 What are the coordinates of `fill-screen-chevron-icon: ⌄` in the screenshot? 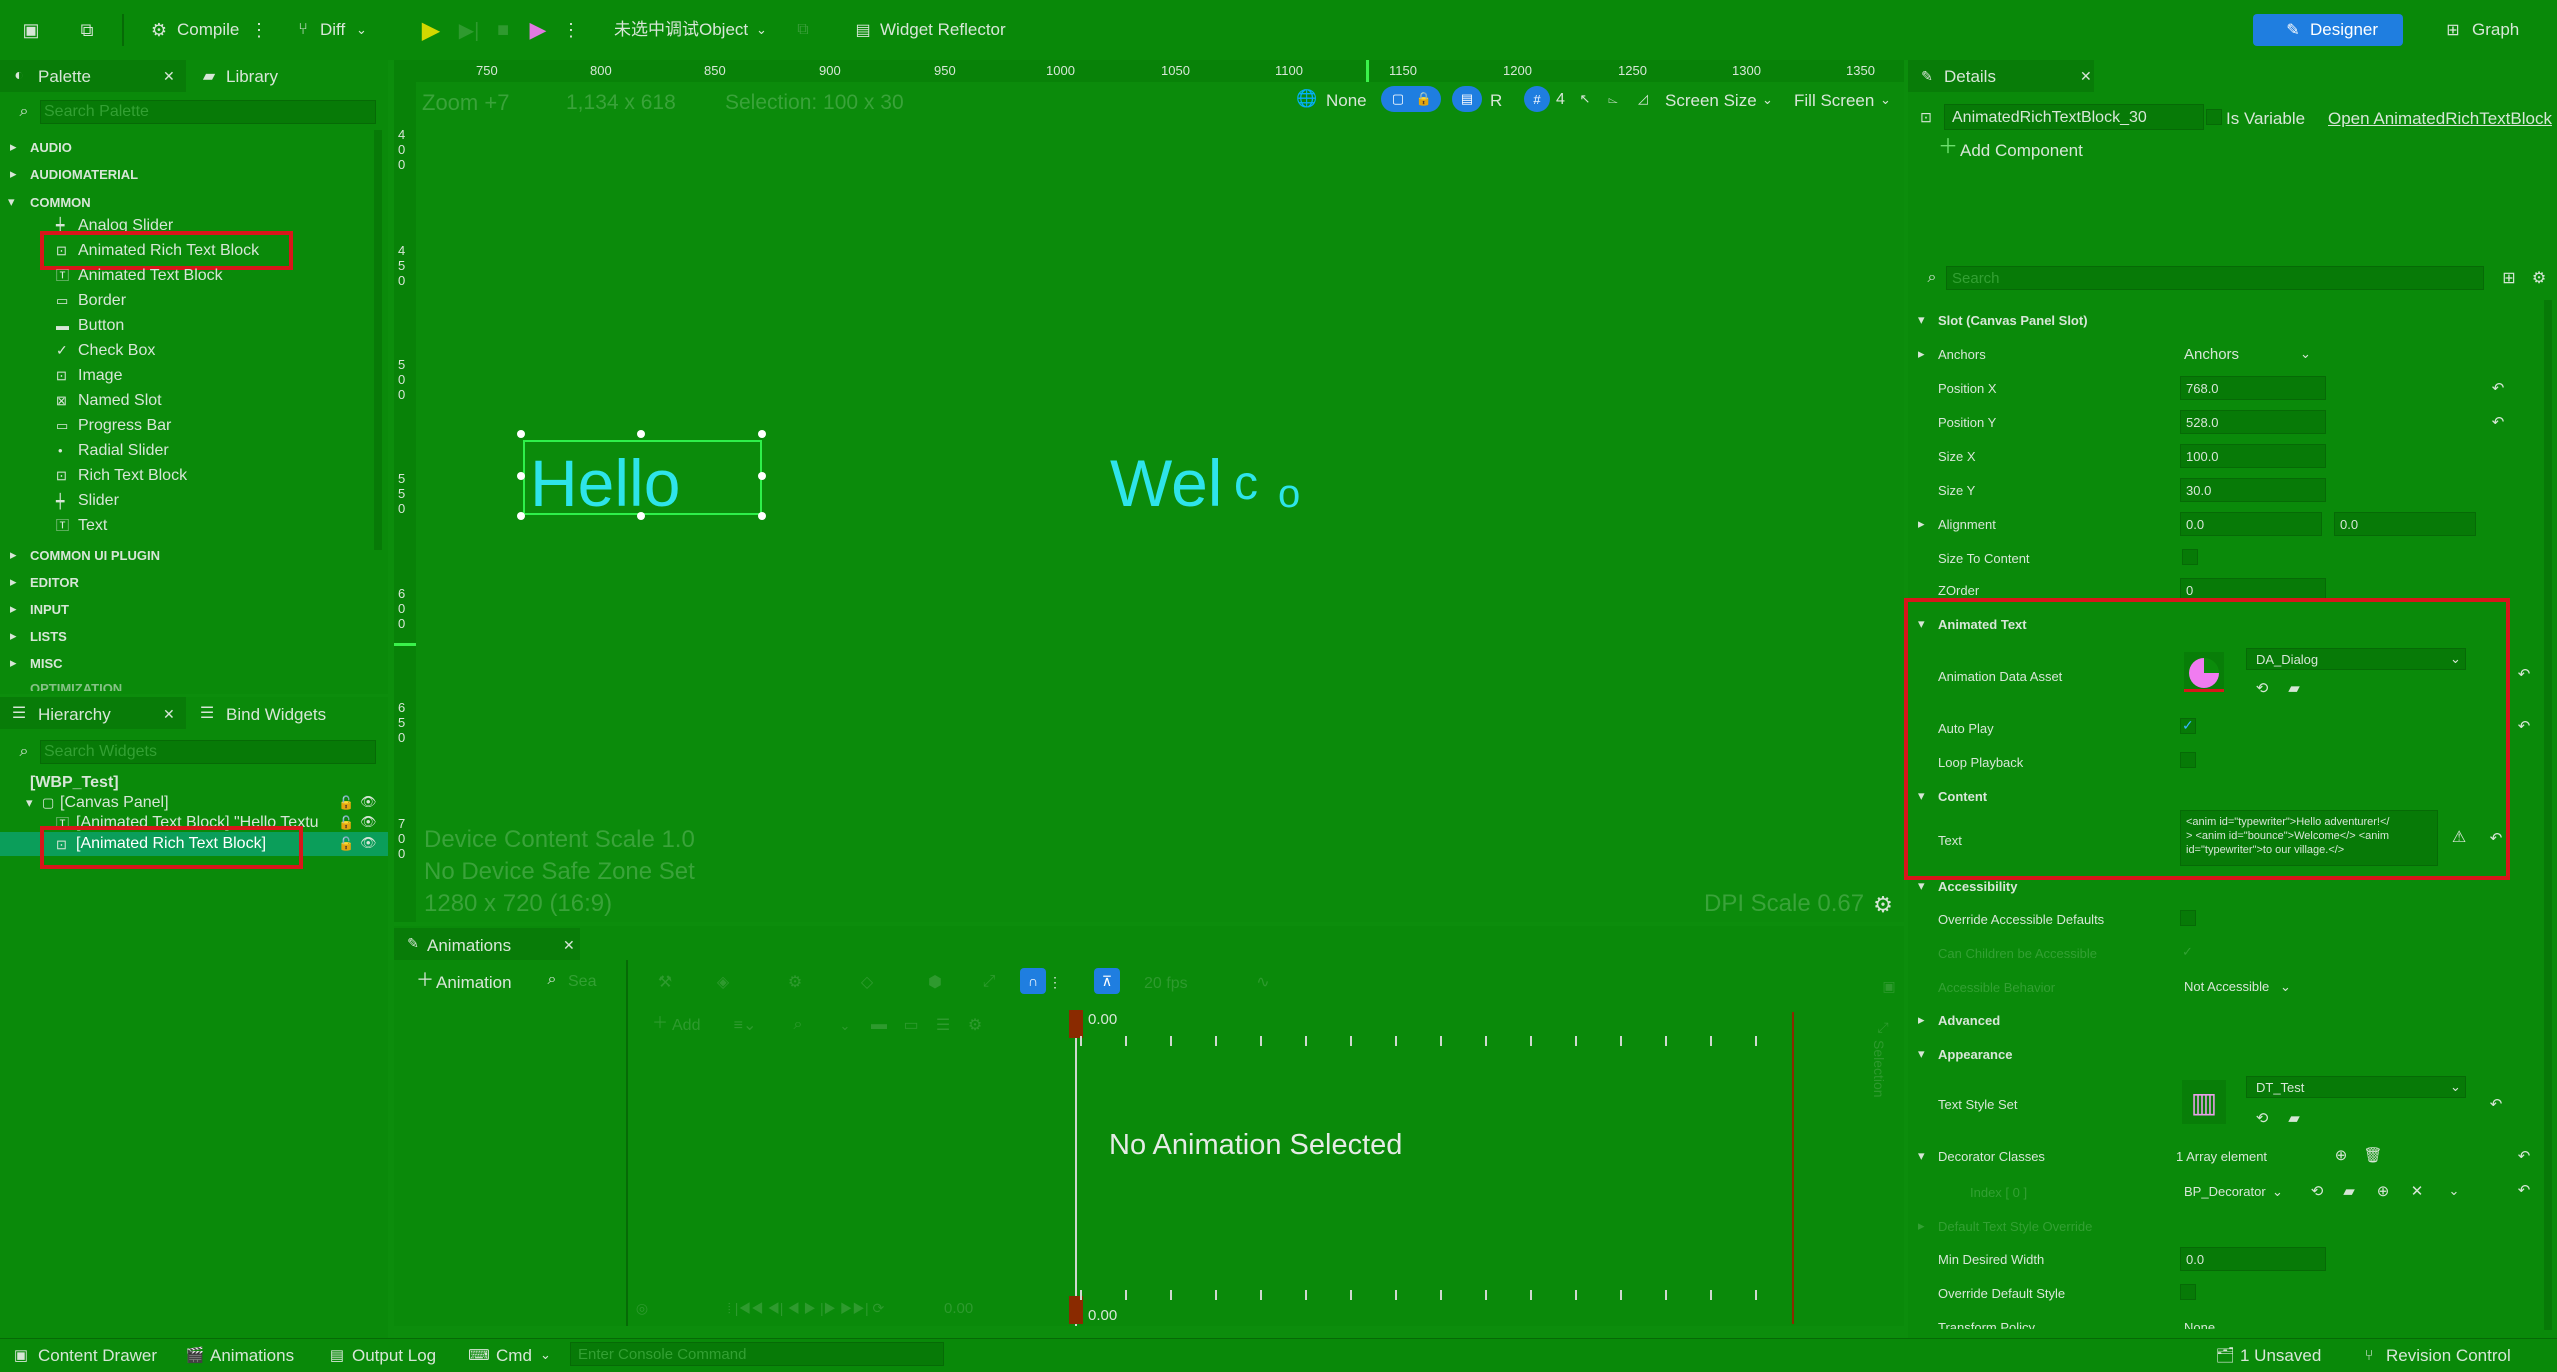 It's located at (1885, 99).